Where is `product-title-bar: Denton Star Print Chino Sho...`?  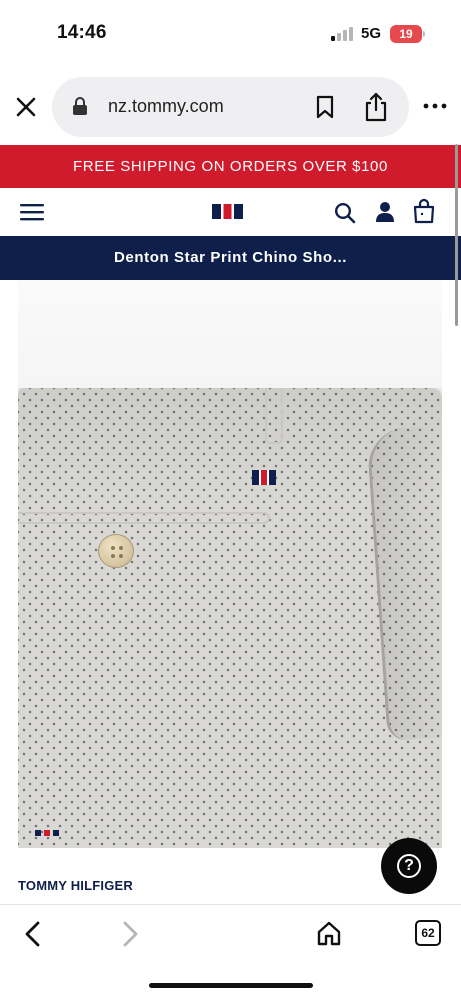
product-title-bar: Denton Star Print Chino Sho... is located at coordinates (230, 258).